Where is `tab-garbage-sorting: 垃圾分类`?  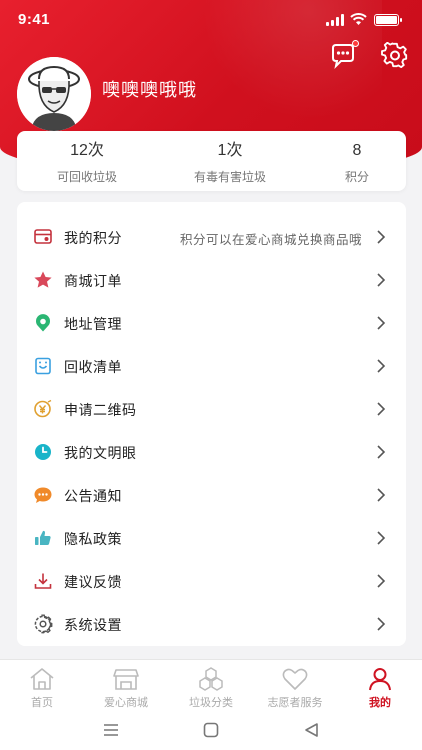
tab-garbage-sorting: 垃圾分类 is located at coordinates (211, 688).